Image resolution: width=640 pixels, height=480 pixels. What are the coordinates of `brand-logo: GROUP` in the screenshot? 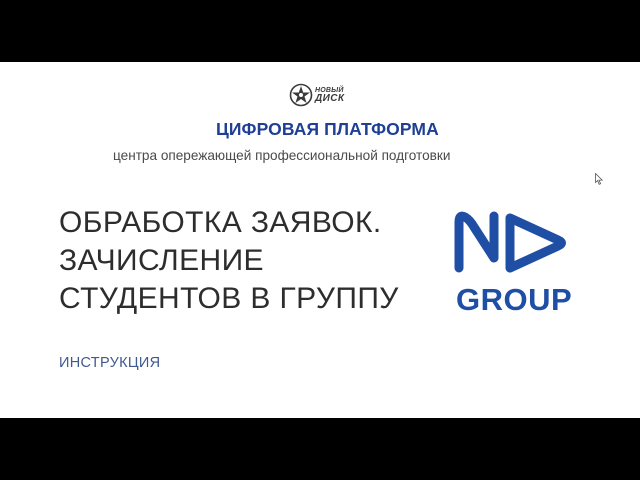 It's located at (514, 264).